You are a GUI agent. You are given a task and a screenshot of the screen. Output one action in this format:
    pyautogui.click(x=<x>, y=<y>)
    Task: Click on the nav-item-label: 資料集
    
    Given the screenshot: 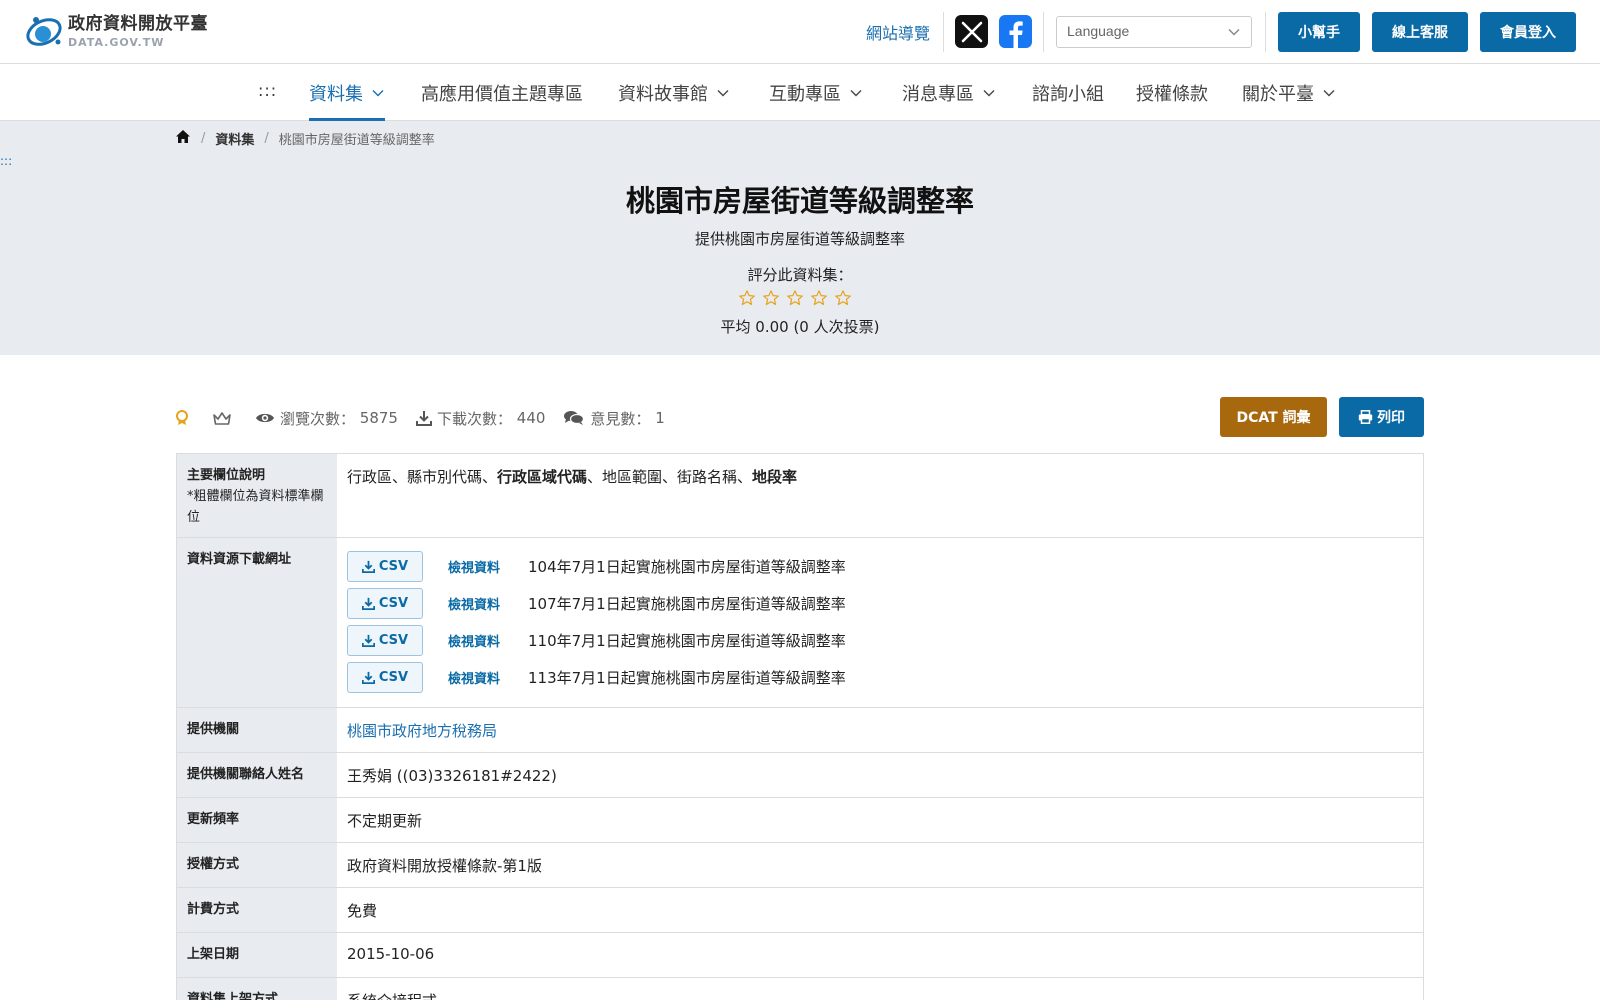 What is the action you would take?
    pyautogui.click(x=336, y=94)
    